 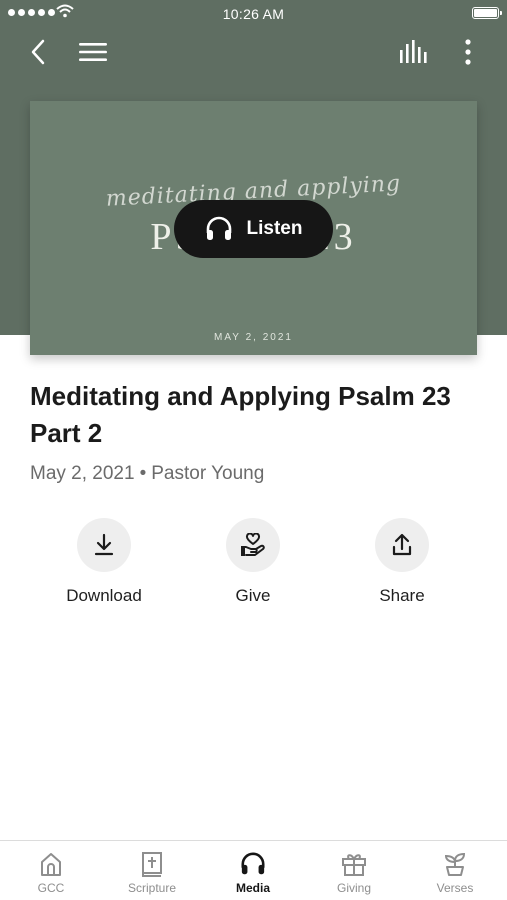 I want to click on tab-verses-label: Verses, so click(x=455, y=888).